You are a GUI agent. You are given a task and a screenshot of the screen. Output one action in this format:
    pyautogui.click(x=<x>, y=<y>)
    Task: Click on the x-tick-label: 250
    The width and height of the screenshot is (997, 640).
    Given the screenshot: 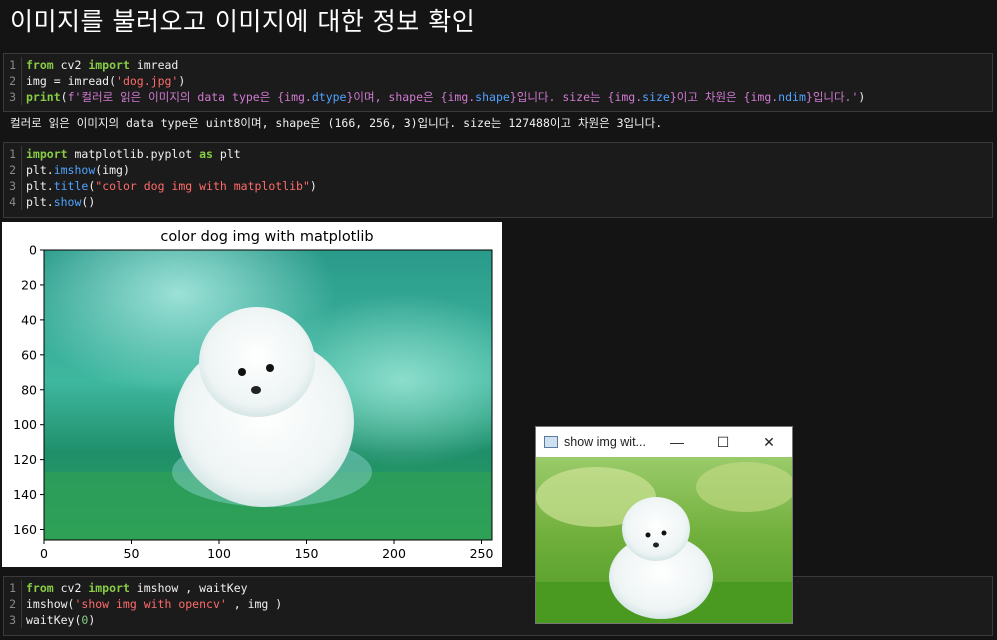 What is the action you would take?
    pyautogui.click(x=482, y=553)
    